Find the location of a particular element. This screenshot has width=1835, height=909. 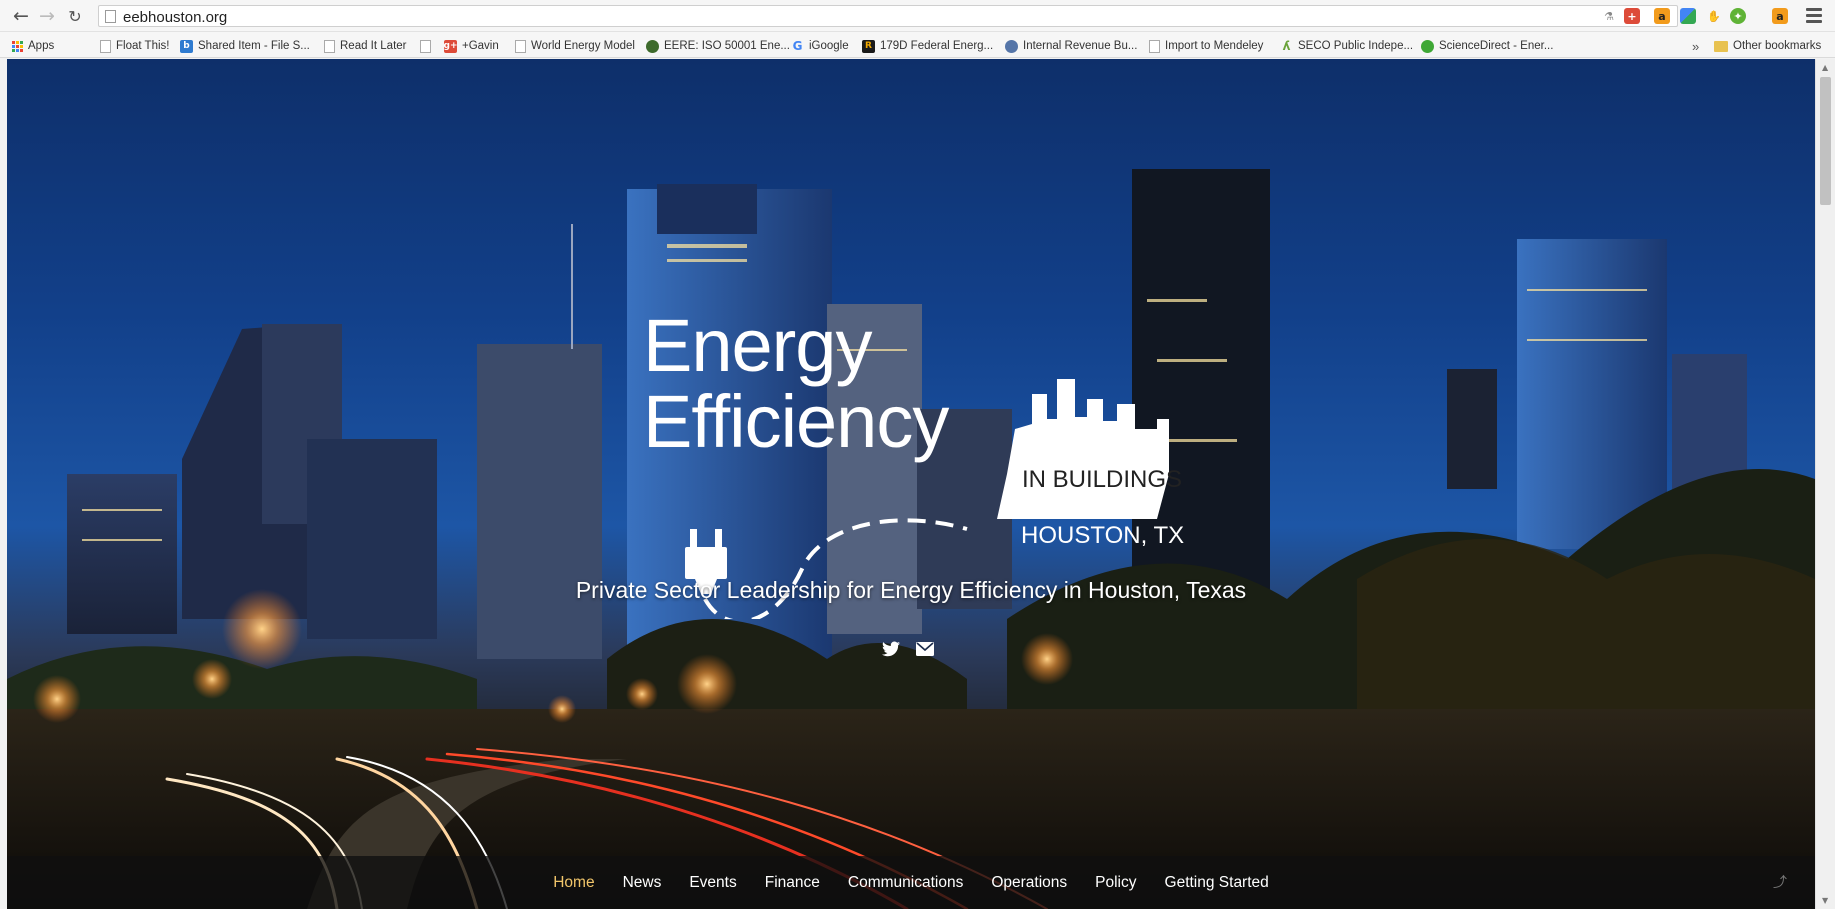

bookmark-mendeley: Import to Mendeley is located at coordinates (1206, 46).